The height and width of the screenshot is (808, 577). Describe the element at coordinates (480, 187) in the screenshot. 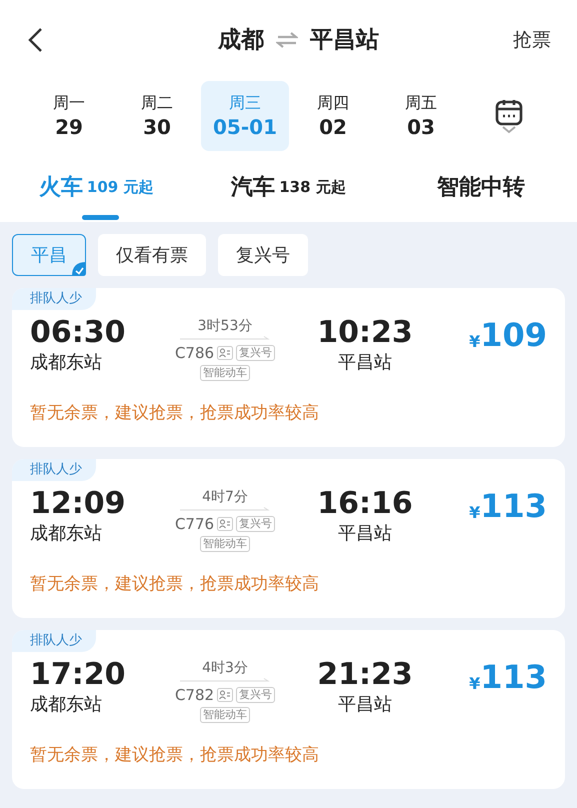

I see `transport-tab: 智能中转` at that location.